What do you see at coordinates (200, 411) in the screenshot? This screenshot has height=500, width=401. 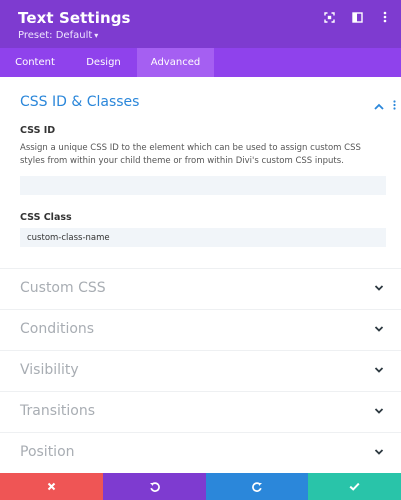 I see `section-transitions: Transitions` at bounding box center [200, 411].